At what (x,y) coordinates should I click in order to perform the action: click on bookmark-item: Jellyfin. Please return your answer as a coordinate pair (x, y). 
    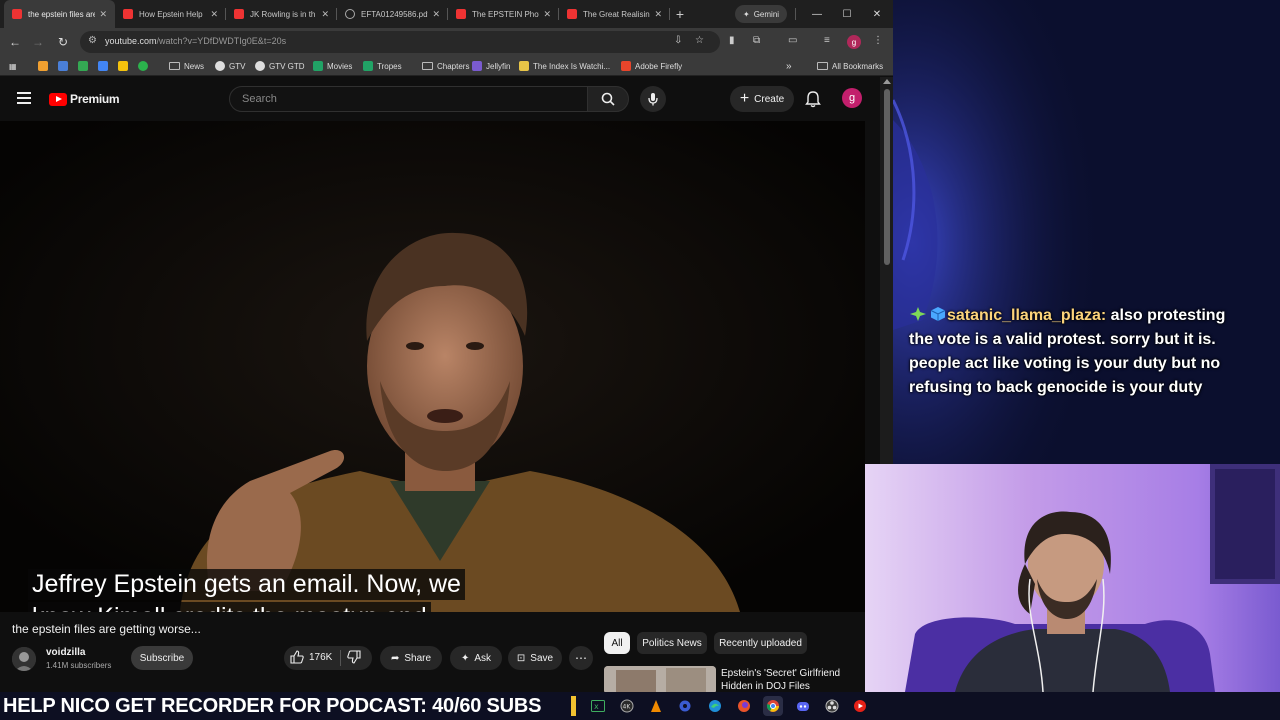
    Looking at the image, I should click on (491, 66).